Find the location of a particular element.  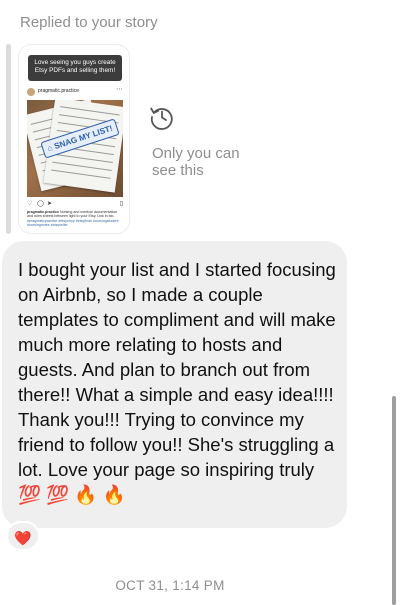

history-icon is located at coordinates (161, 118).